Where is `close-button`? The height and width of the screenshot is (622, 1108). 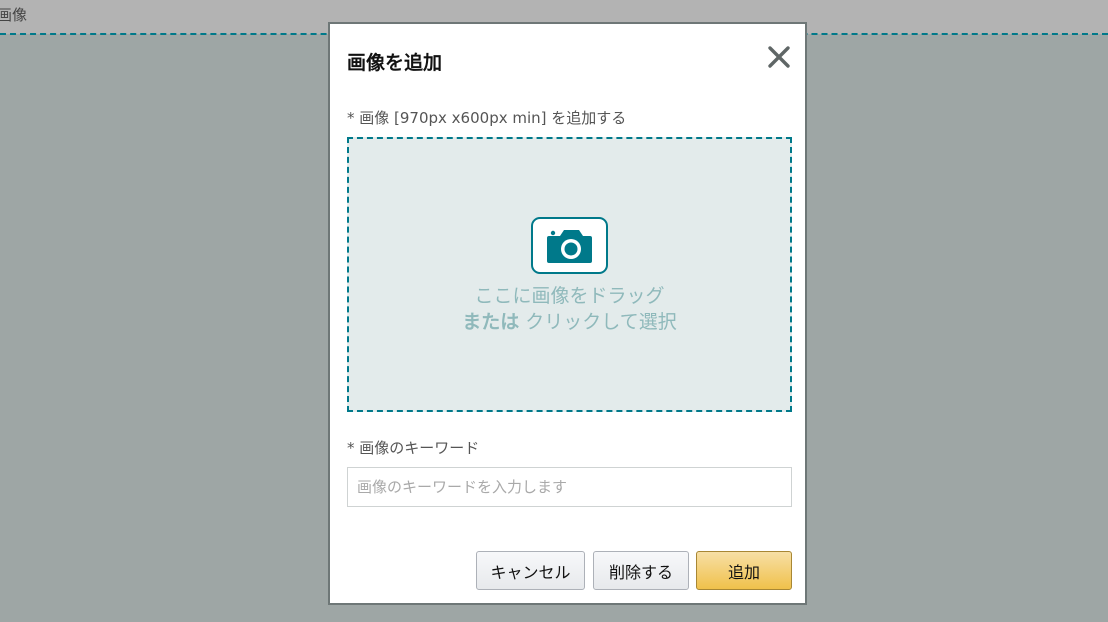
close-button is located at coordinates (779, 57).